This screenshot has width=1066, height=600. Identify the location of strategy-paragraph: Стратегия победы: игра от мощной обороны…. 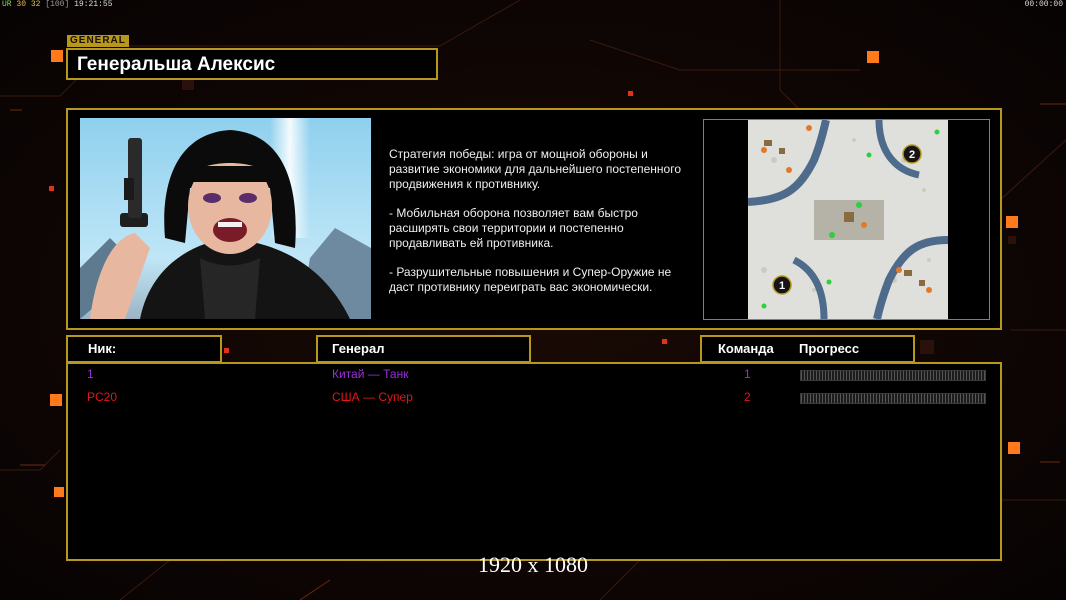
(535, 169).